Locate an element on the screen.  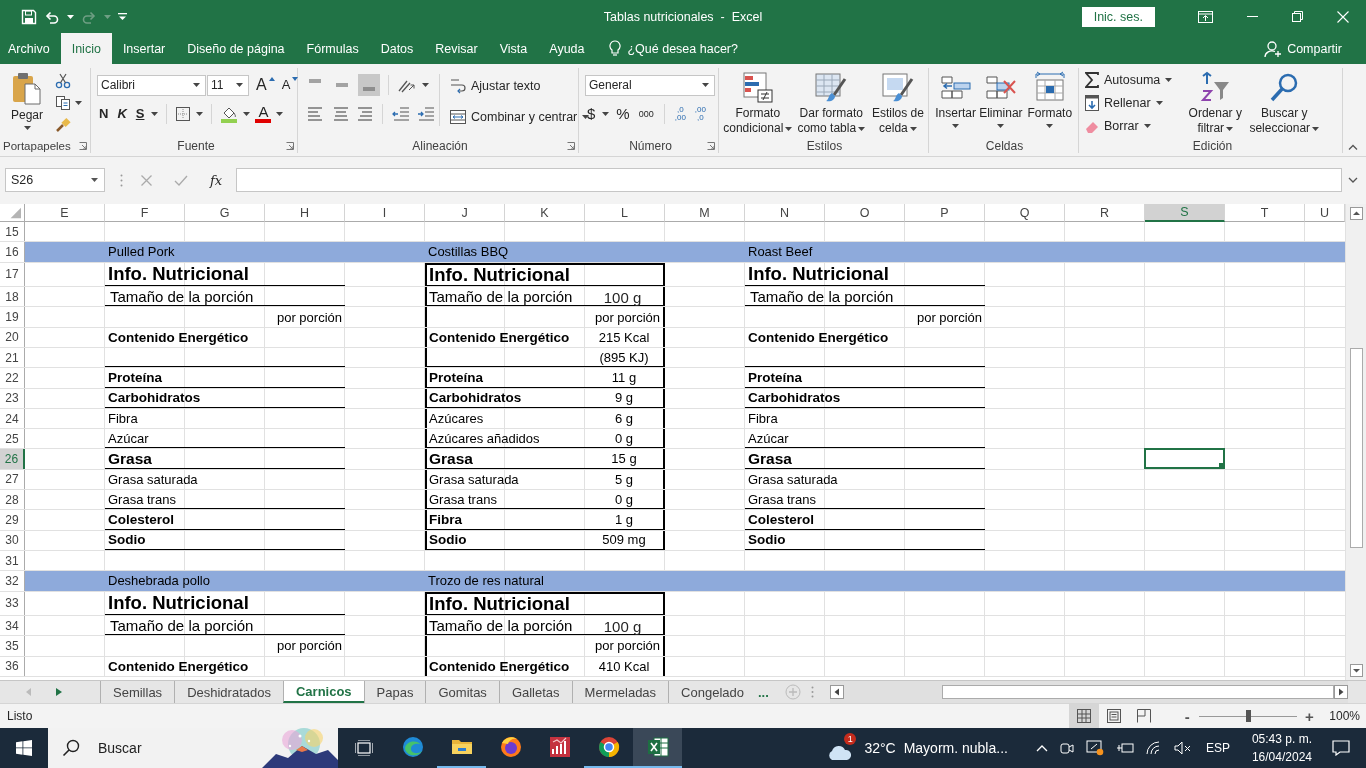
ribbon-tab: Insertar is located at coordinates (144, 48).